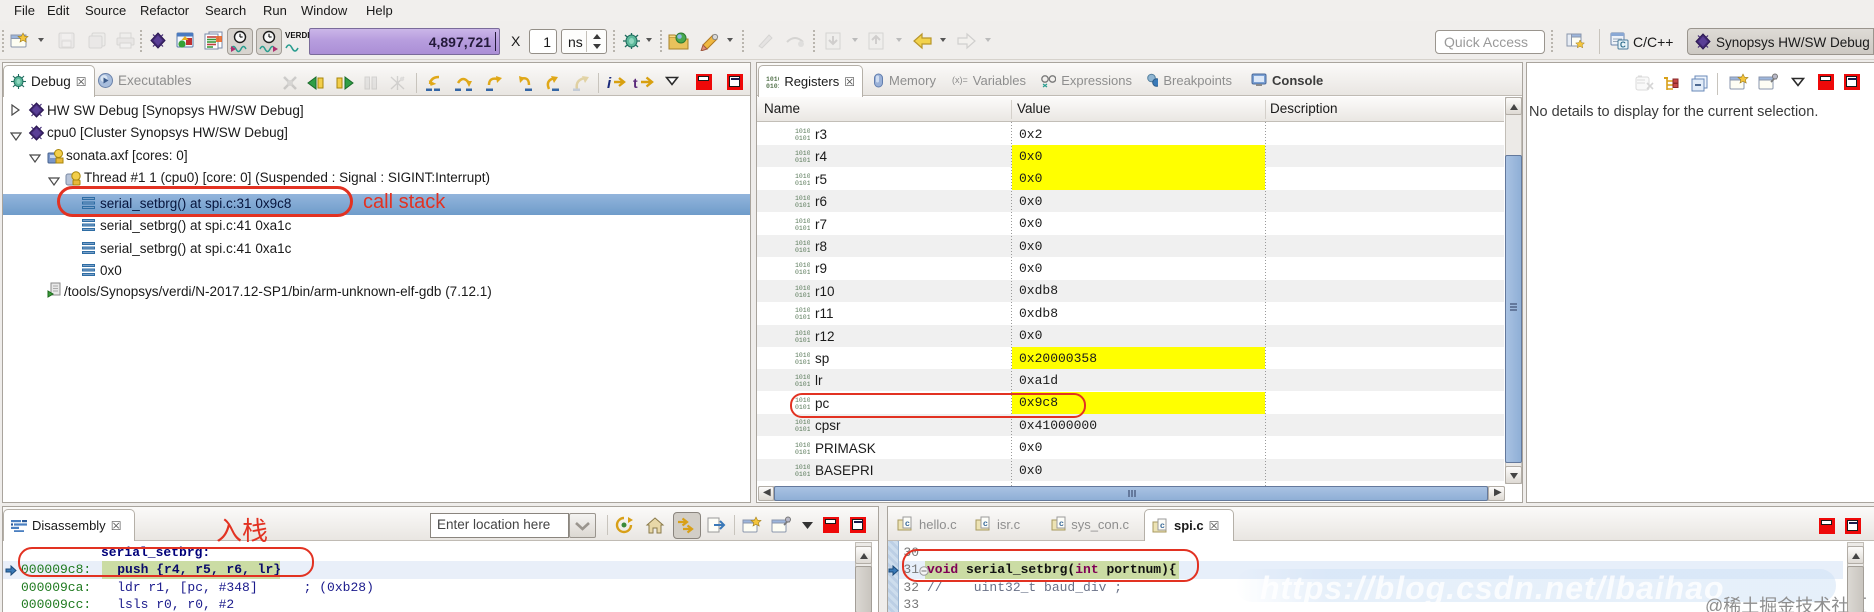 Image resolution: width=1874 pixels, height=612 pixels. What do you see at coordinates (297, 35) in the screenshot?
I see `svg-text: VERDI` at bounding box center [297, 35].